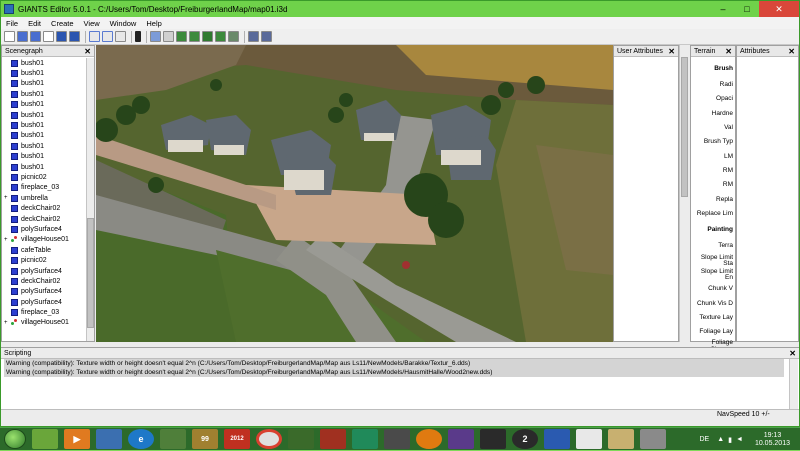 This screenshot has width=800, height=451. I want to click on minecraft-icon, so click(173, 439).